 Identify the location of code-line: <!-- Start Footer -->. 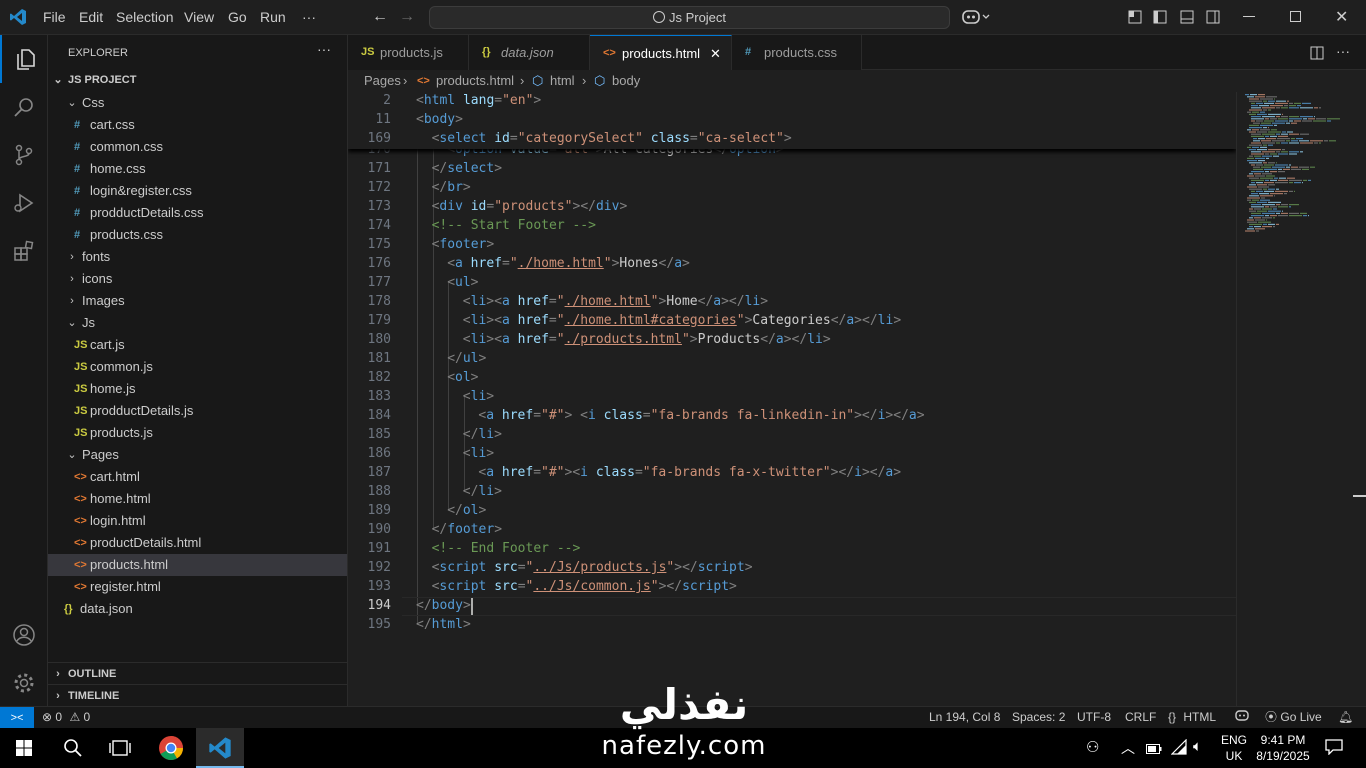
(514, 225).